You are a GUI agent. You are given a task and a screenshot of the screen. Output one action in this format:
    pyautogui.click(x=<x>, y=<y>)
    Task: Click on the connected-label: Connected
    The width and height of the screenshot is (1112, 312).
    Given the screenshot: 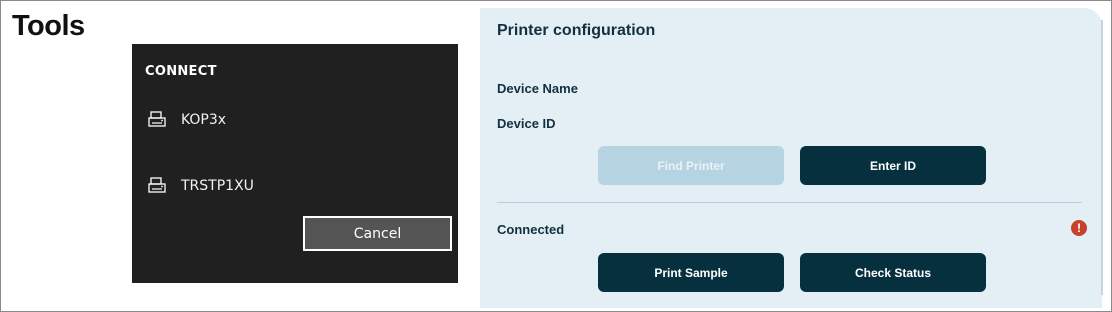 What is the action you would take?
    pyautogui.click(x=531, y=229)
    